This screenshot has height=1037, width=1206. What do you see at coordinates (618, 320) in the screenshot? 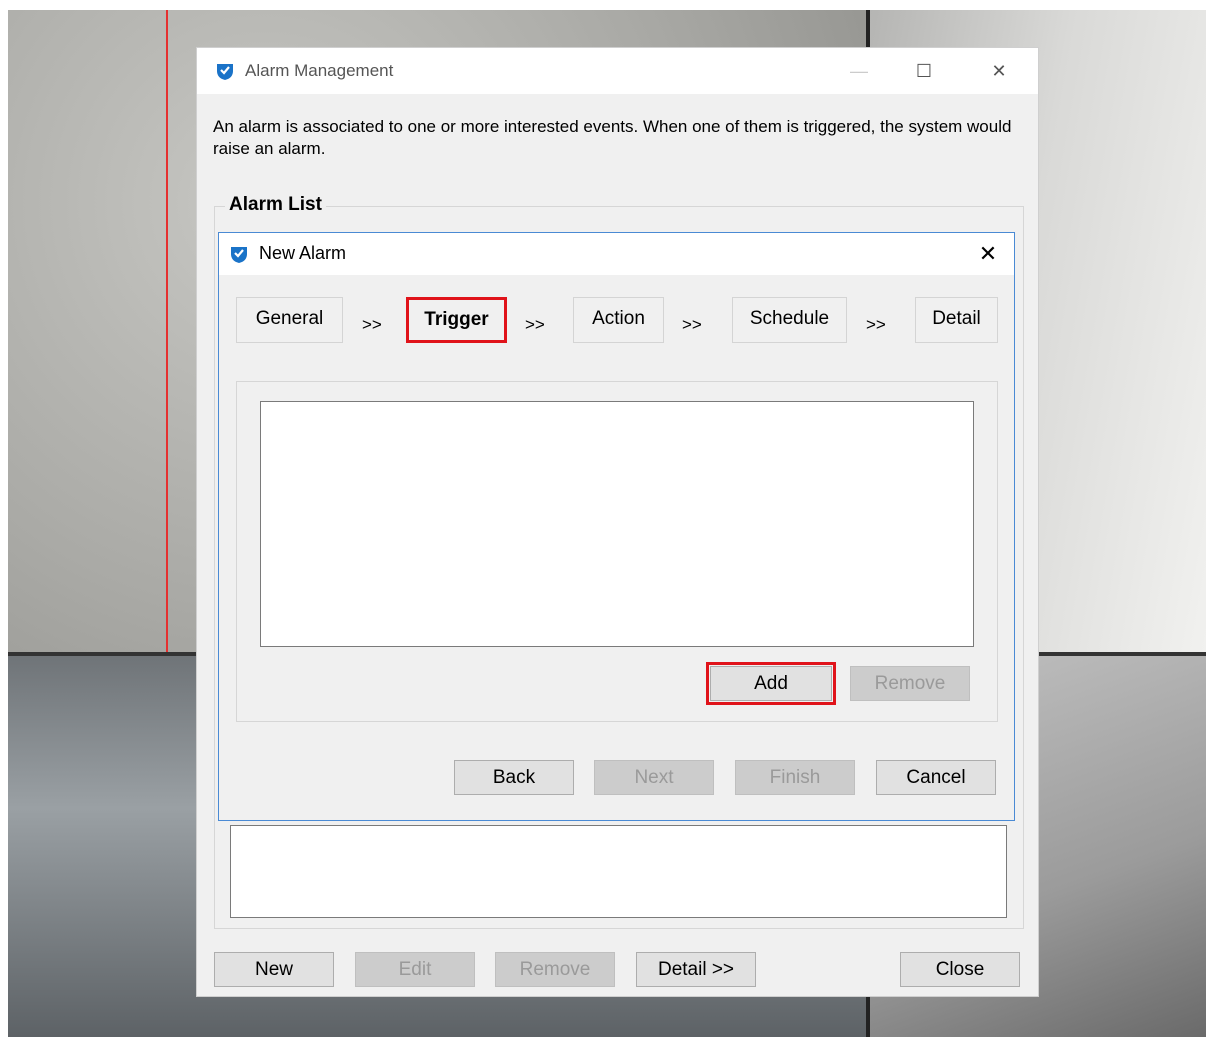
I see `step-action: Action` at bounding box center [618, 320].